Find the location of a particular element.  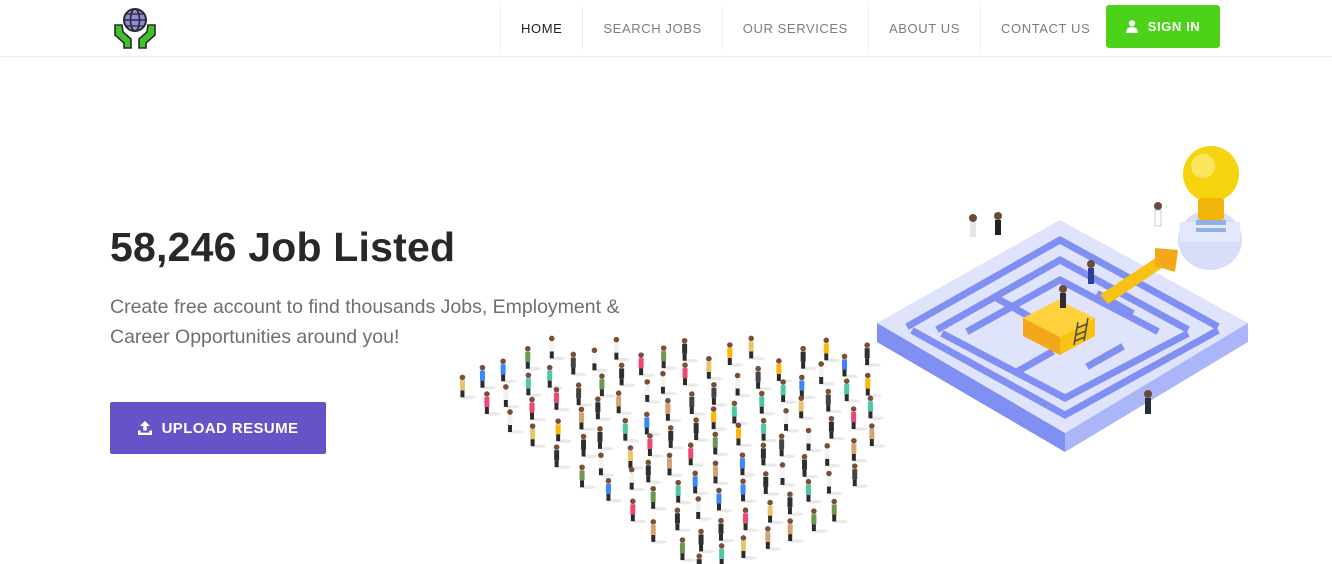

nav-item-about-us: ABOUT US is located at coordinates (923, 28).